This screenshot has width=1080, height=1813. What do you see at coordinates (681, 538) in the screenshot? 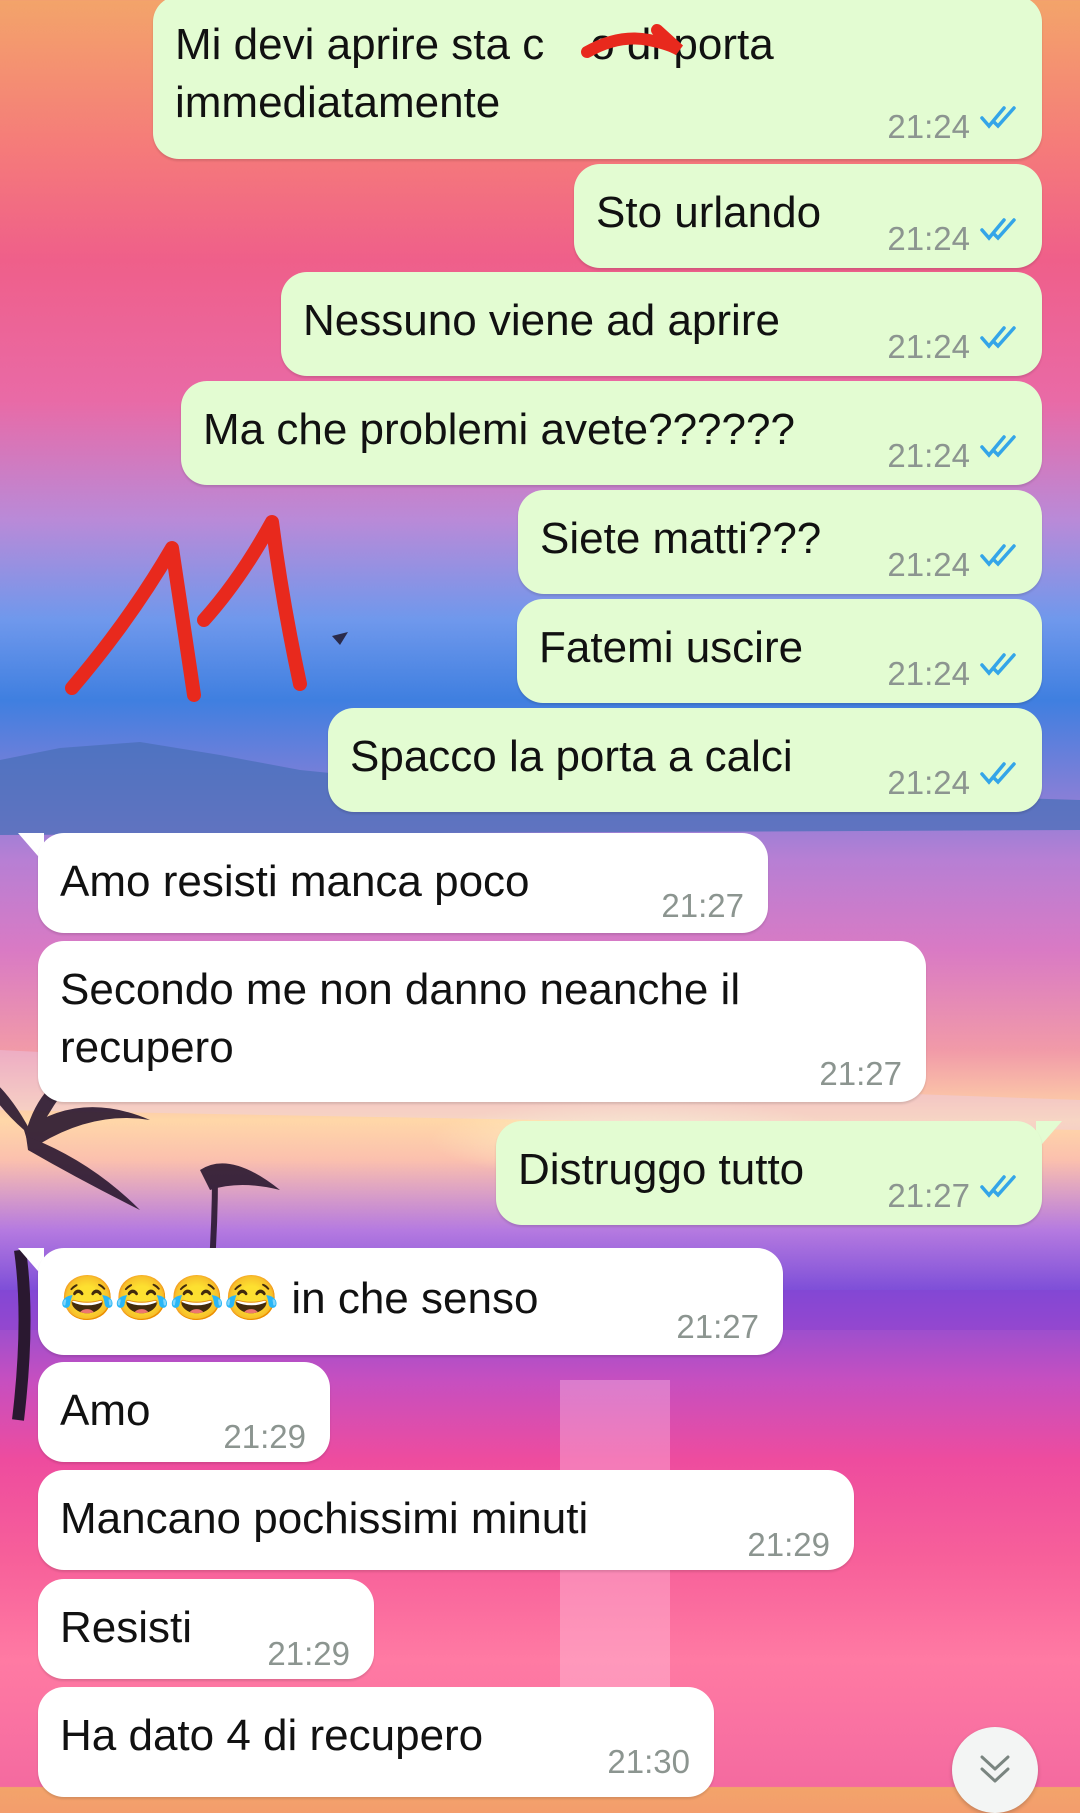
I see `message-text: Siete matti???` at bounding box center [681, 538].